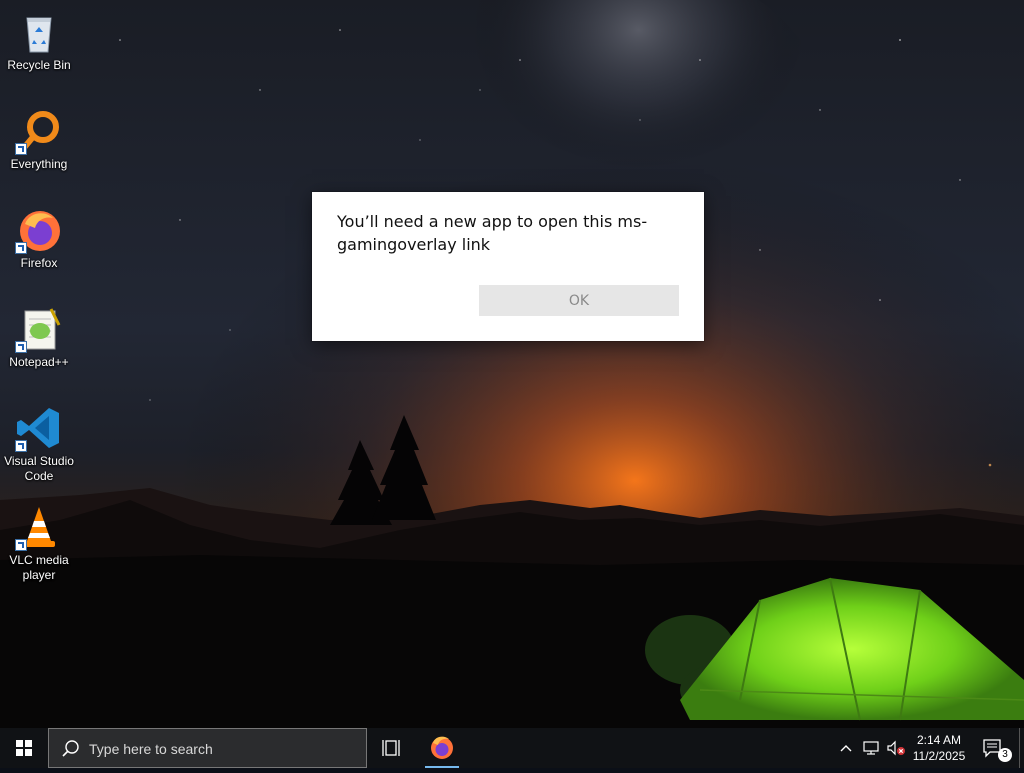 Image resolution: width=1024 pixels, height=773 pixels. What do you see at coordinates (70, 748) in the screenshot?
I see `search-icon` at bounding box center [70, 748].